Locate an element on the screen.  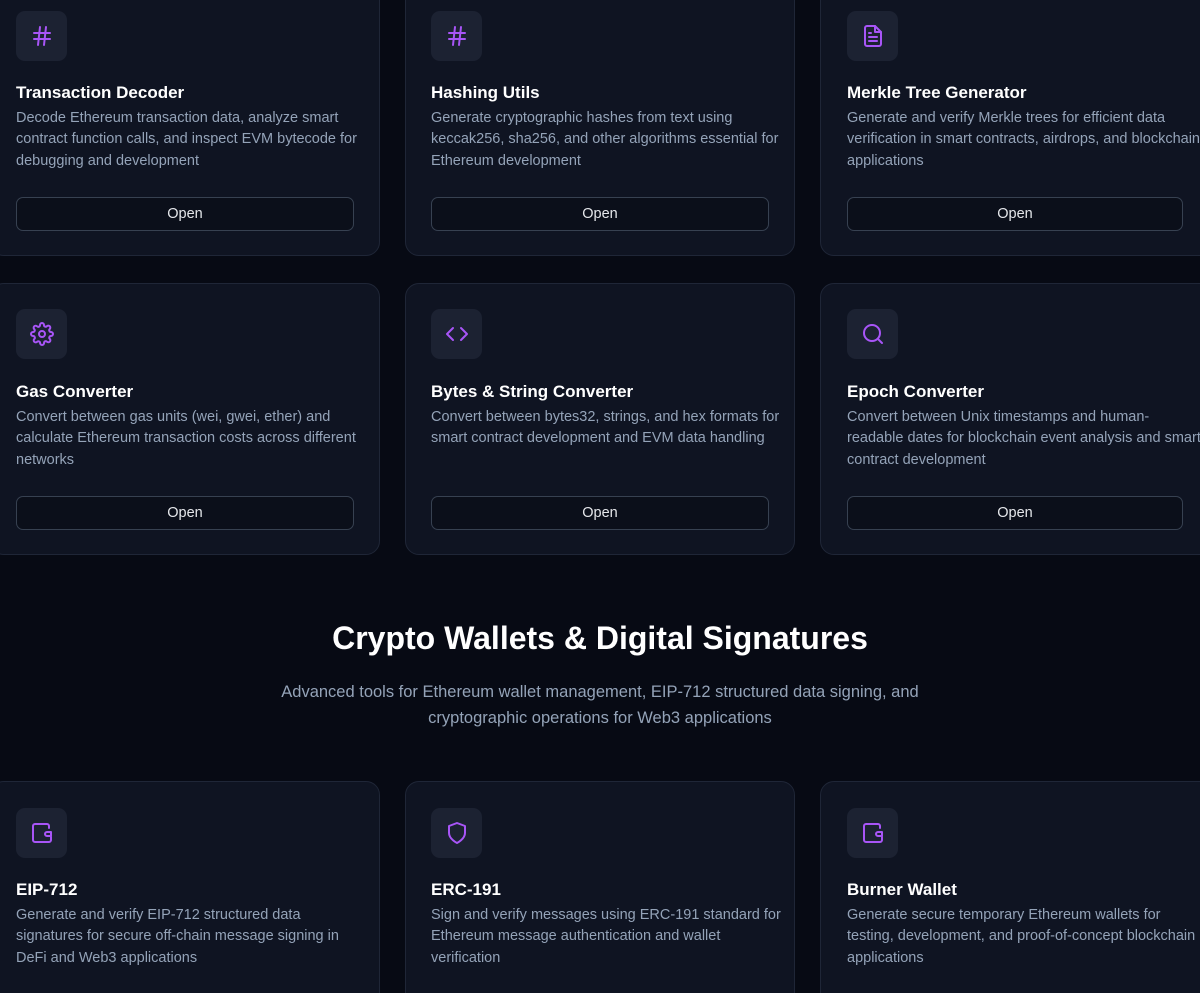
card-title: Burner Wallet is located at coordinates (902, 889).